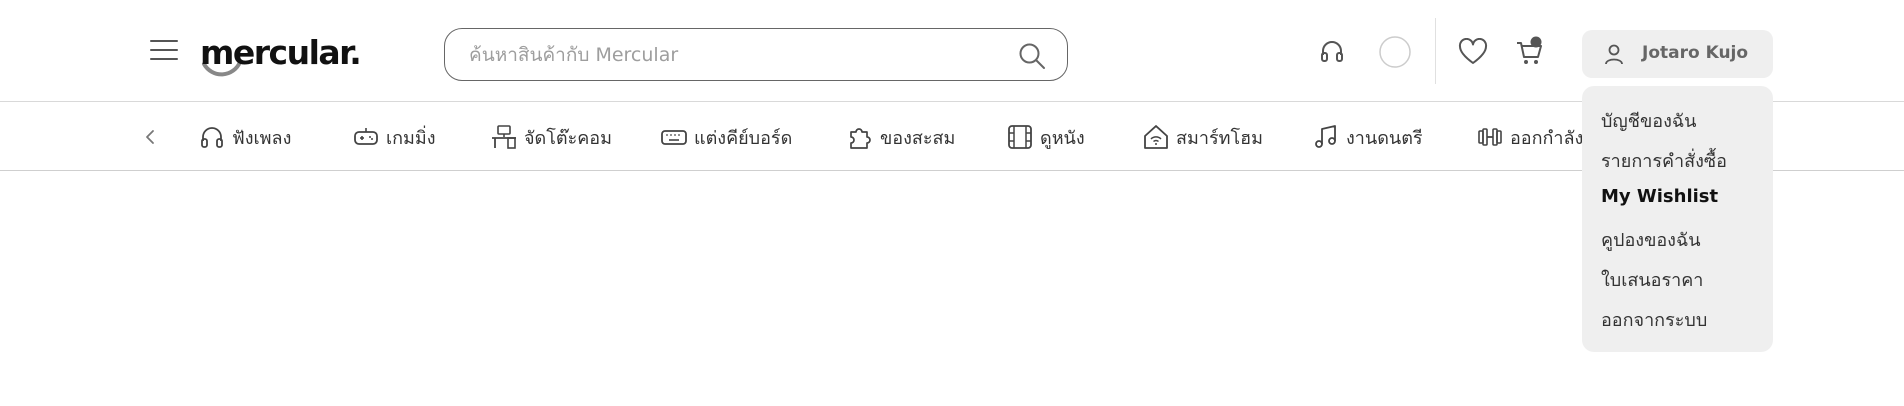  Describe the element at coordinates (262, 138) in the screenshot. I see `category-label: ฟังเพลง` at that location.